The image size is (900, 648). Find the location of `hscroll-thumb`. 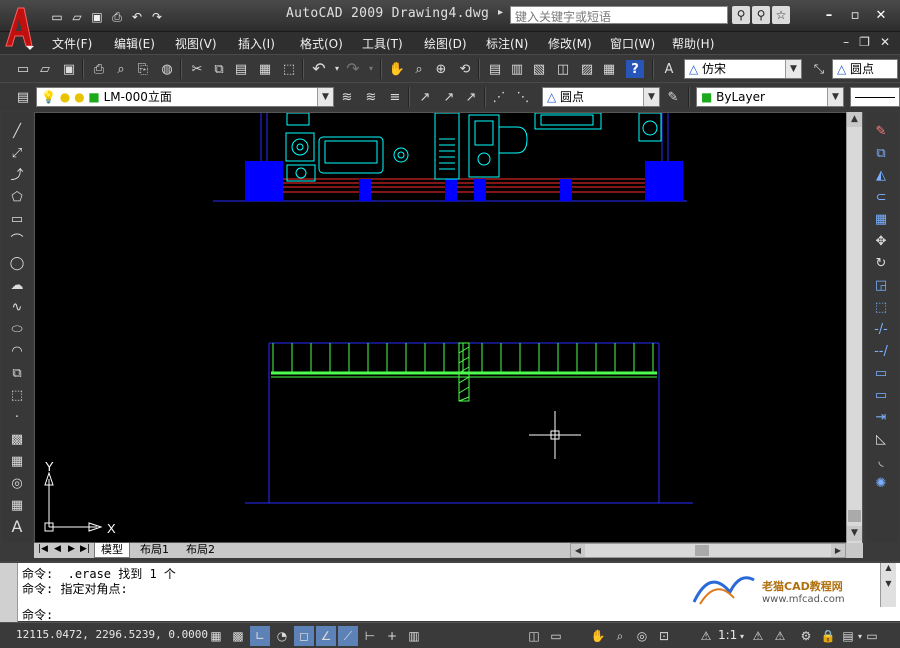

hscroll-thumb is located at coordinates (702, 550).